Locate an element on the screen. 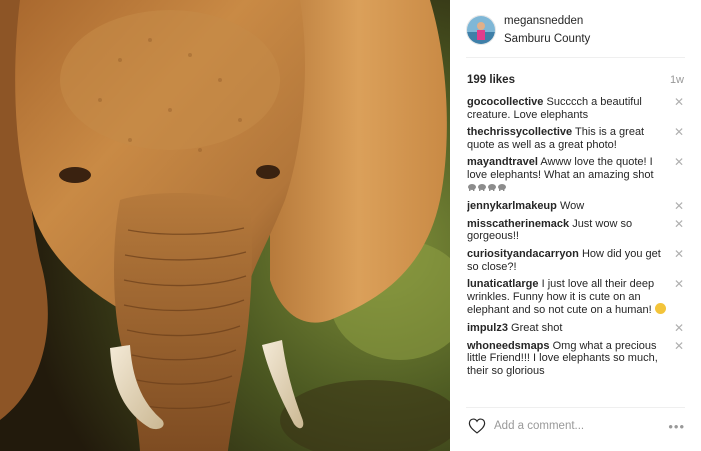 This screenshot has height=451, width=701. elephant-emoji-graphic is located at coordinates (487, 187).